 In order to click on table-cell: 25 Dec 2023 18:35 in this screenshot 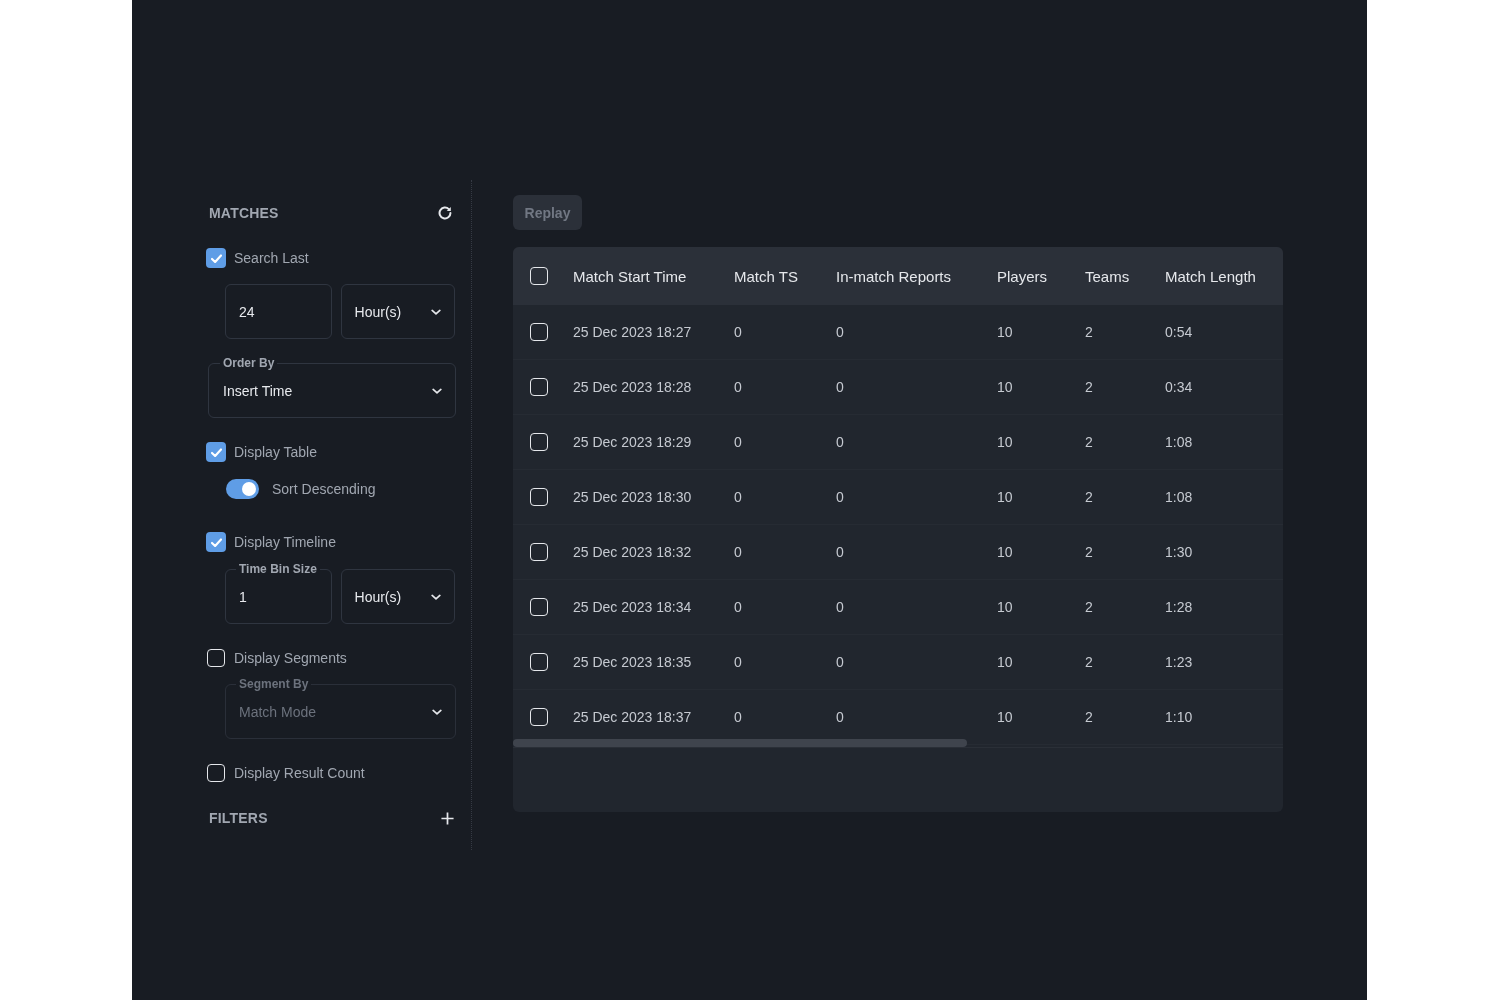, I will do `click(632, 662)`.